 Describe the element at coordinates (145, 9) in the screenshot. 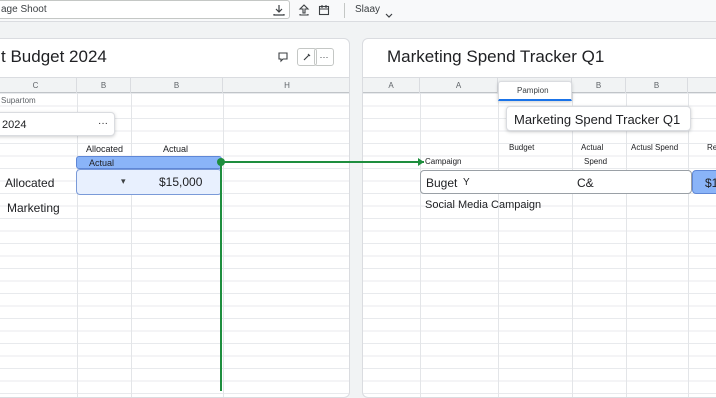

I see `search-input: age Shoot` at that location.